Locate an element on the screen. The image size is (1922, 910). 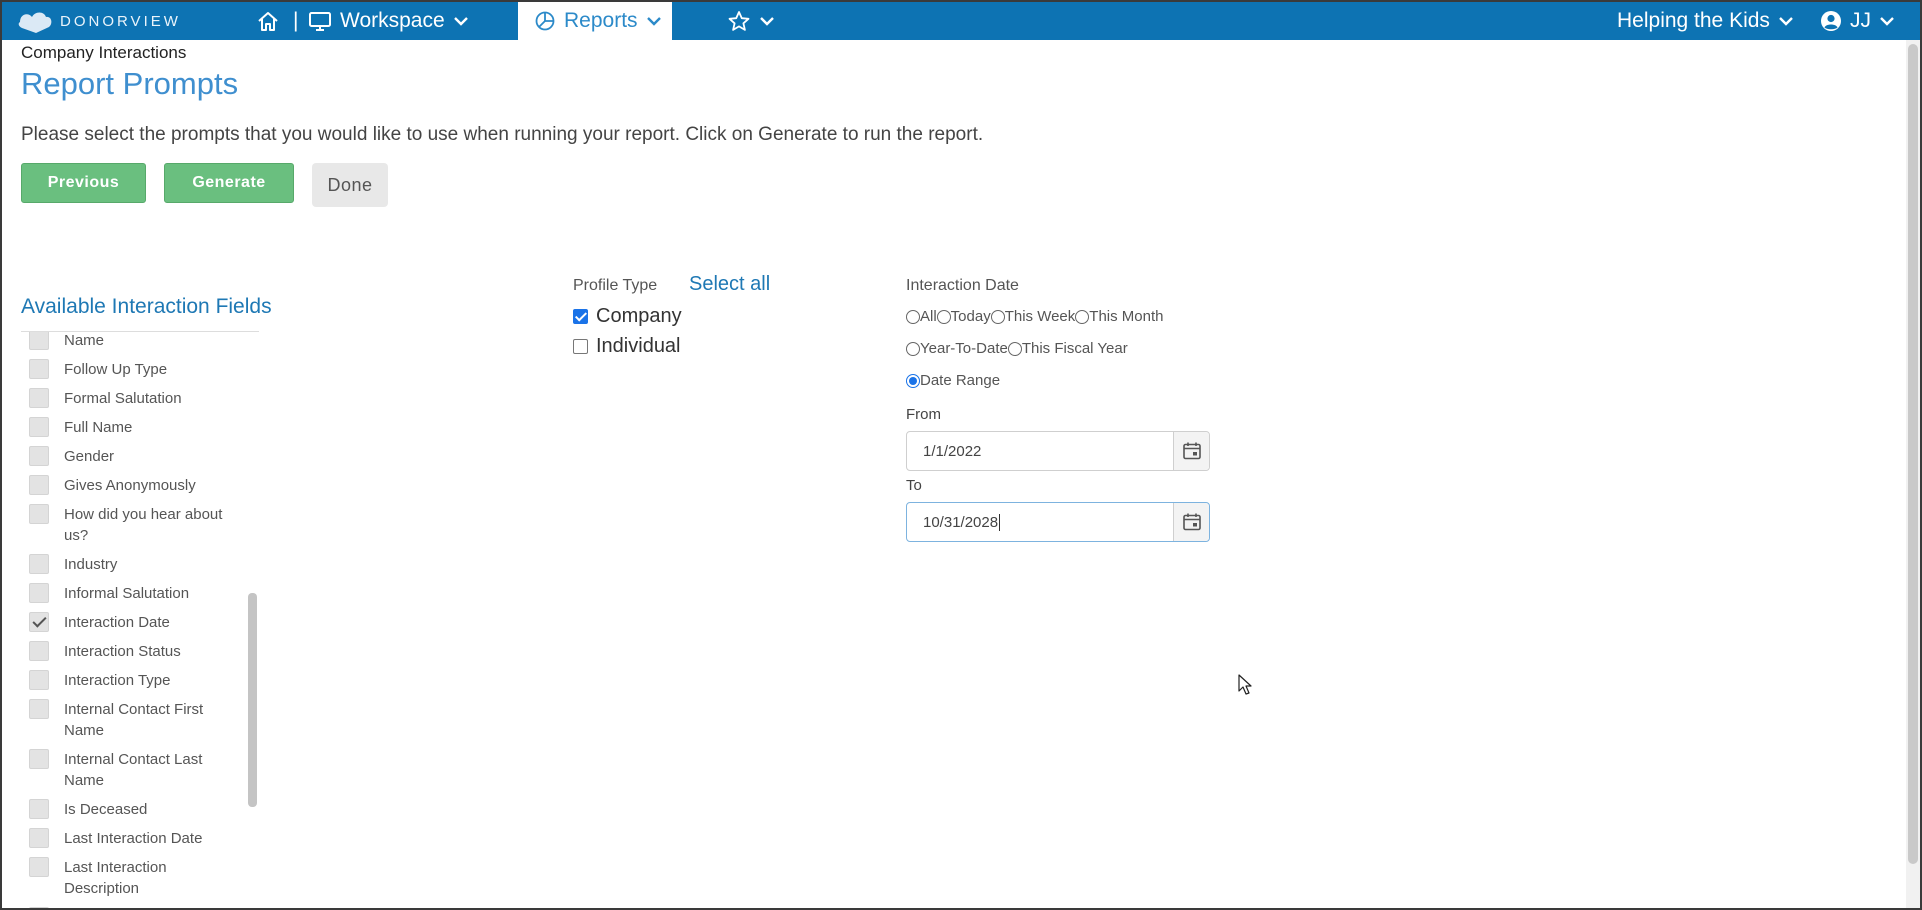
generate-button: Generate is located at coordinates (229, 183).